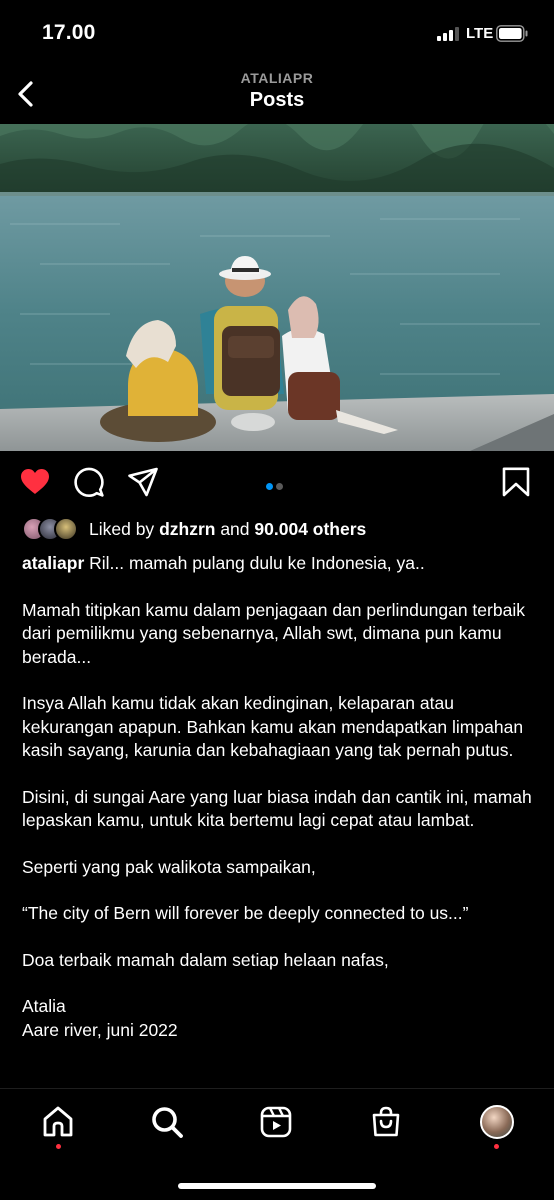 This screenshot has width=554, height=1200. What do you see at coordinates (235, 529) in the screenshot?
I see `likes-joiner: and` at bounding box center [235, 529].